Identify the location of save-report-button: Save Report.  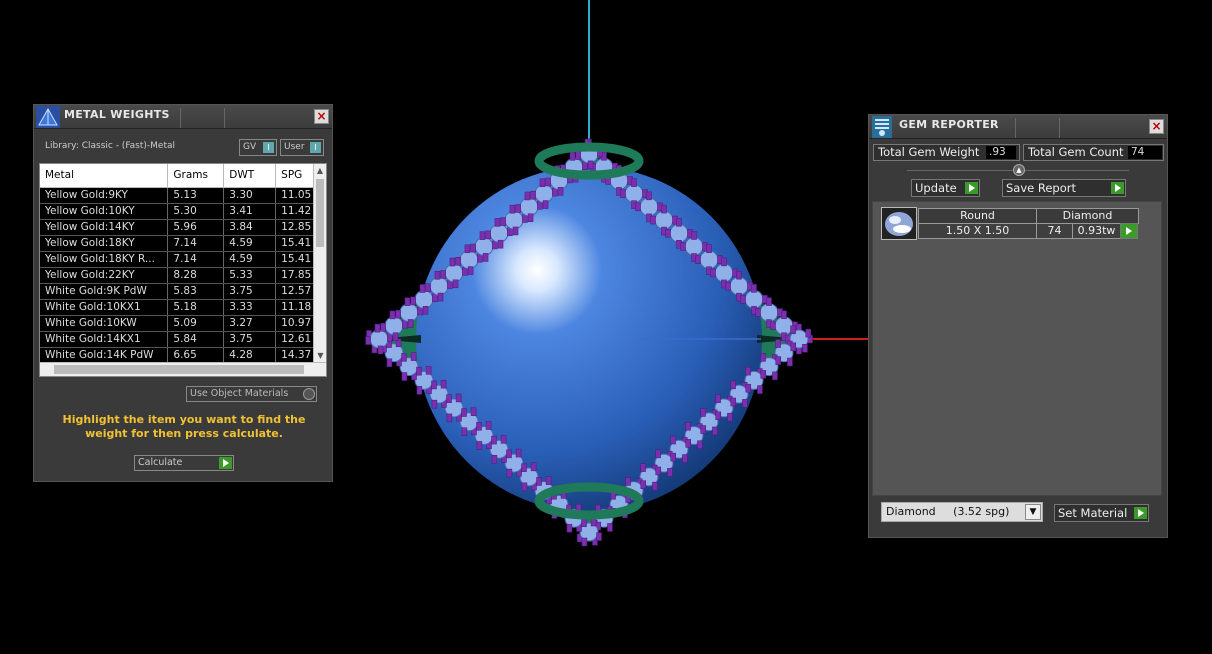
(1064, 188).